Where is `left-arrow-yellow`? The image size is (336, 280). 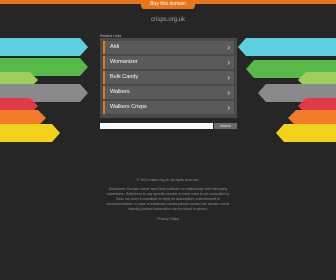 left-arrow-yellow is located at coordinates (30, 133).